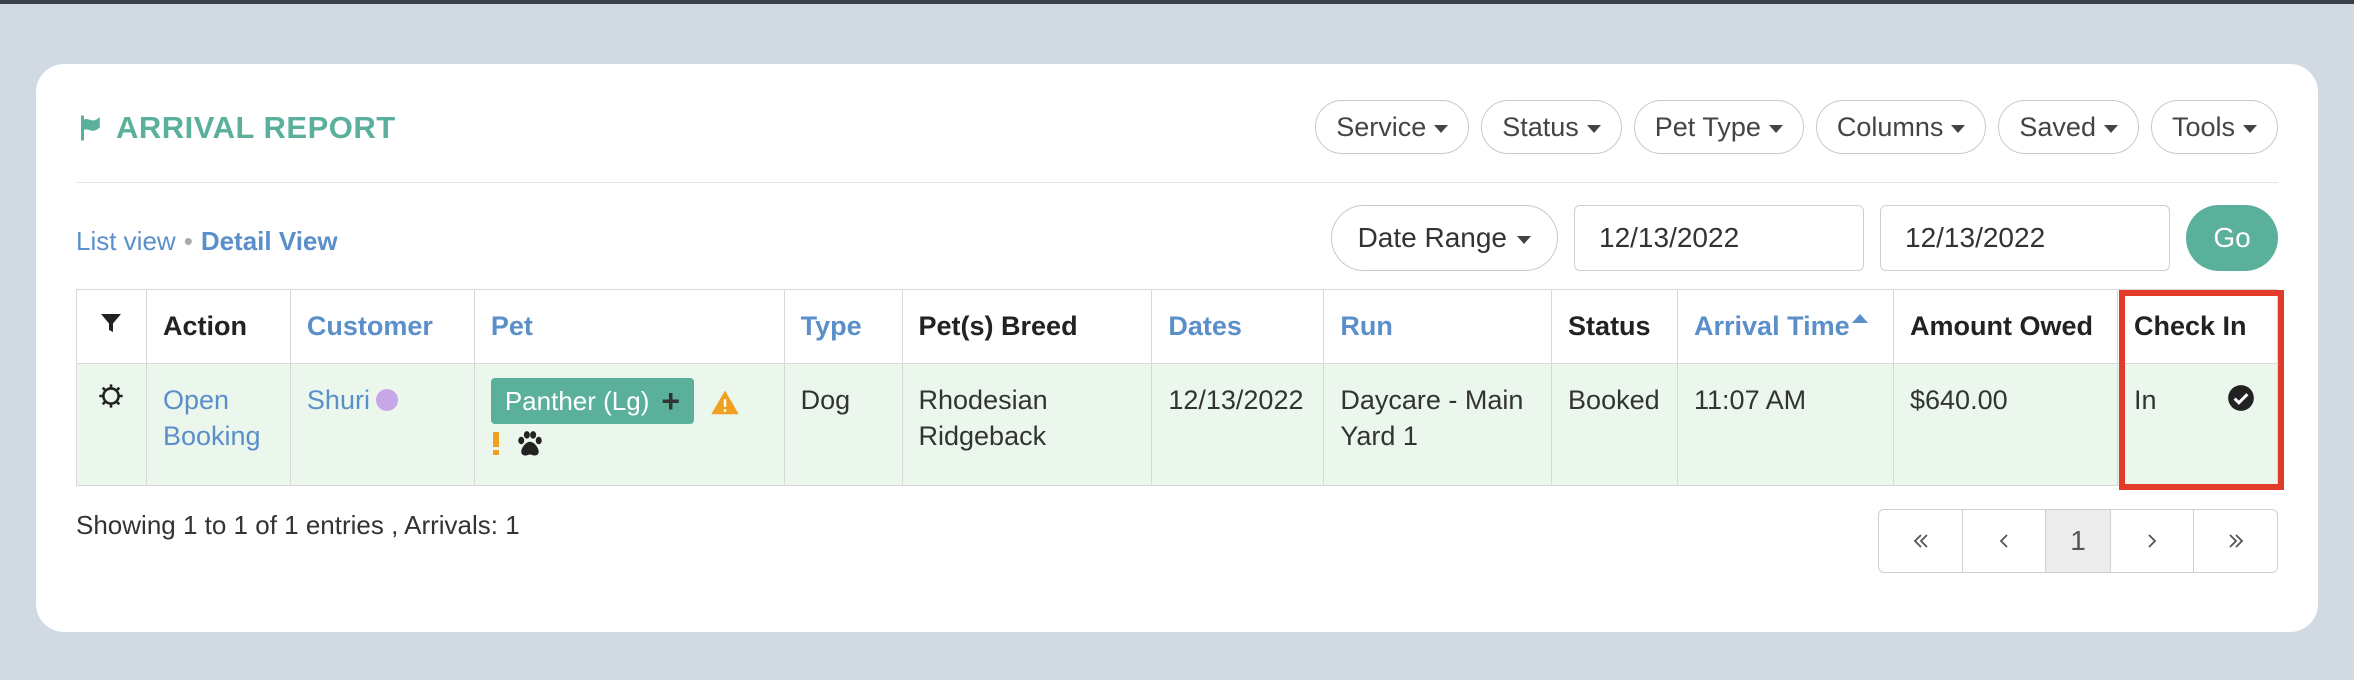 This screenshot has width=2354, height=680. I want to click on status-filter-button: Status, so click(1551, 127).